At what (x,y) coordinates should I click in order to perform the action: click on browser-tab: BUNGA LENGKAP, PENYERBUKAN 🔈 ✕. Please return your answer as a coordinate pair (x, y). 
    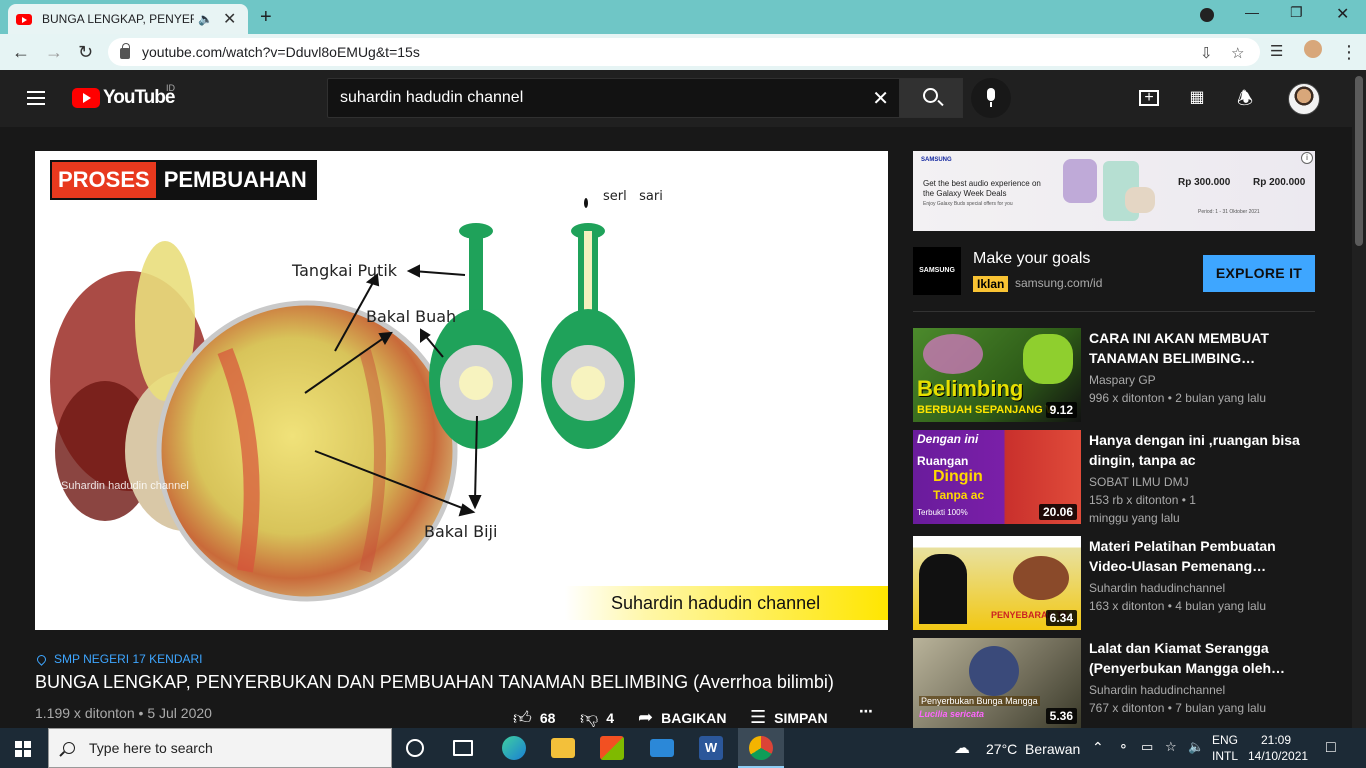
    Looking at the image, I should click on (128, 19).